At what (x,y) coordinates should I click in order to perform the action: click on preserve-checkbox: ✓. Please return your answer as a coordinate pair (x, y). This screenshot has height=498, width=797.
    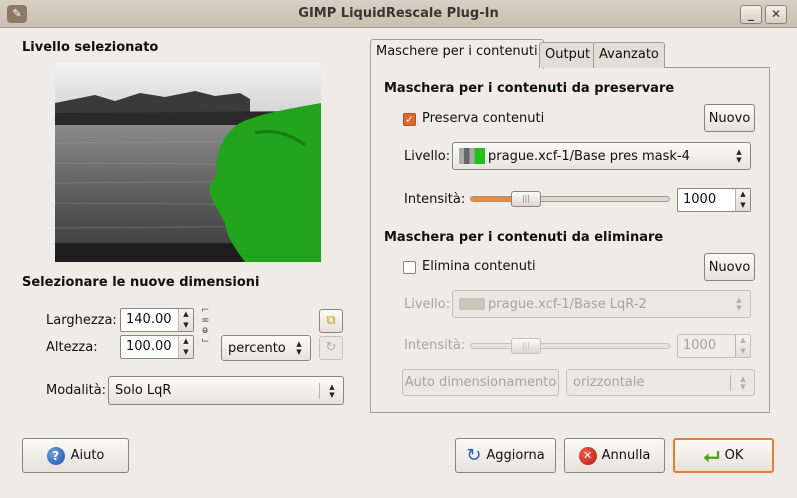
    Looking at the image, I should click on (409, 119).